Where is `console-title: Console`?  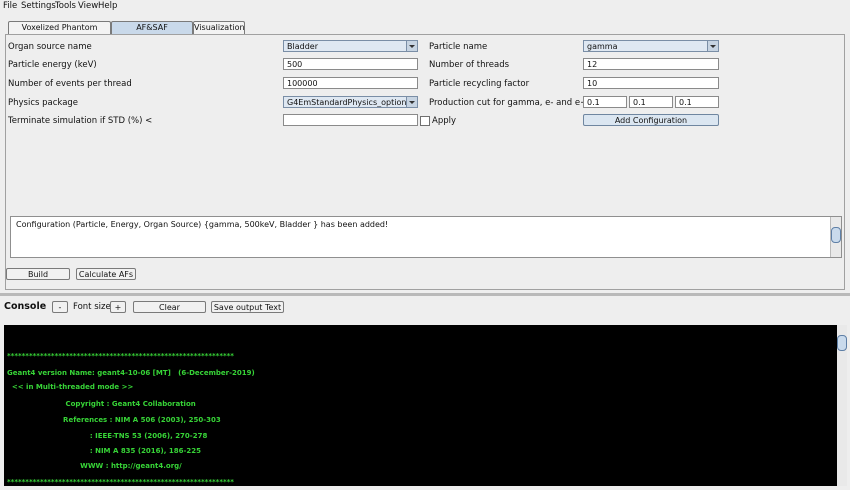
console-title: Console is located at coordinates (25, 306).